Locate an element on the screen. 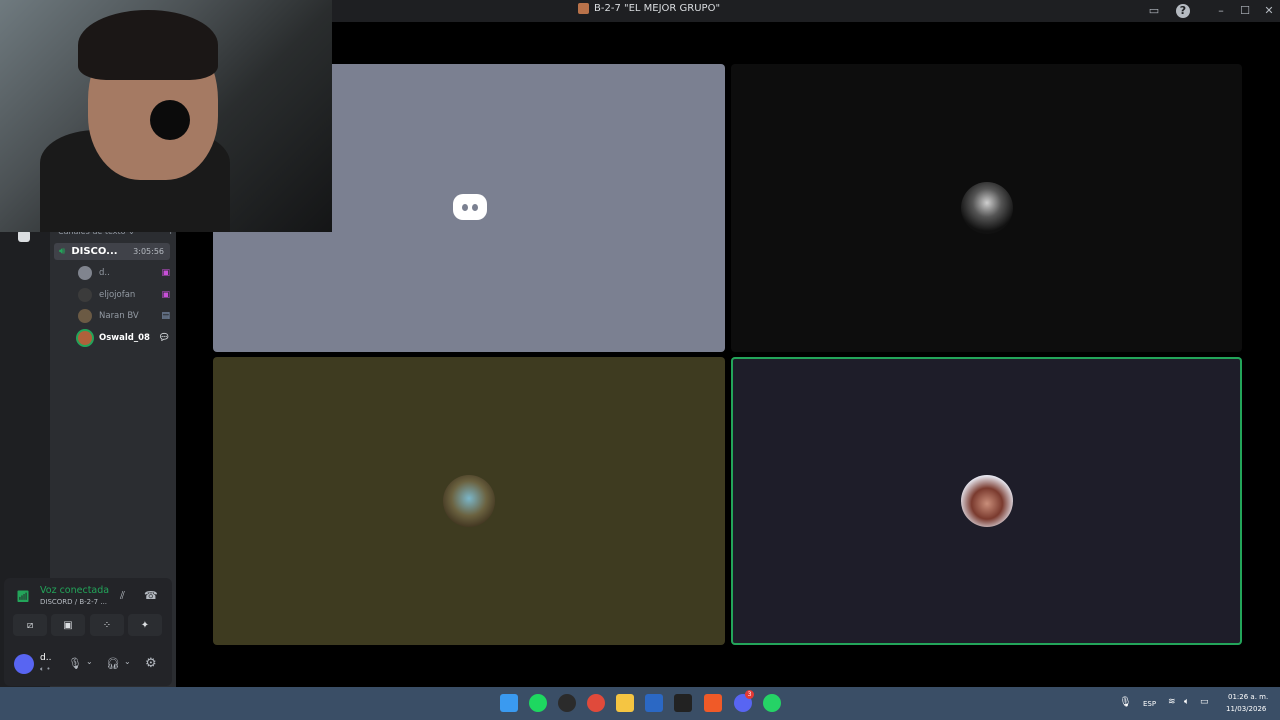  word-icon is located at coordinates (654, 703).